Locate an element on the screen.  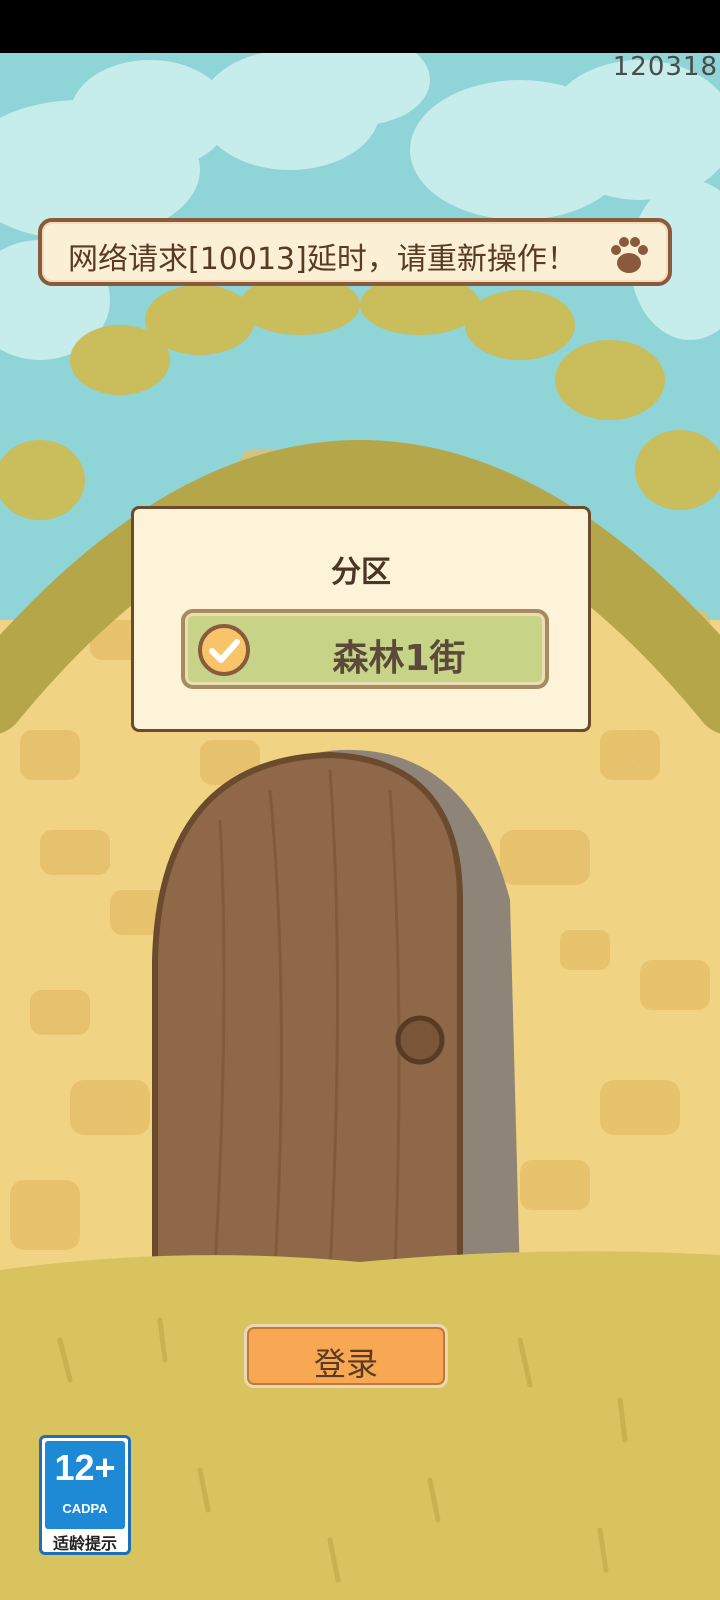
login-label: 登录 is located at coordinates (345, 1364).